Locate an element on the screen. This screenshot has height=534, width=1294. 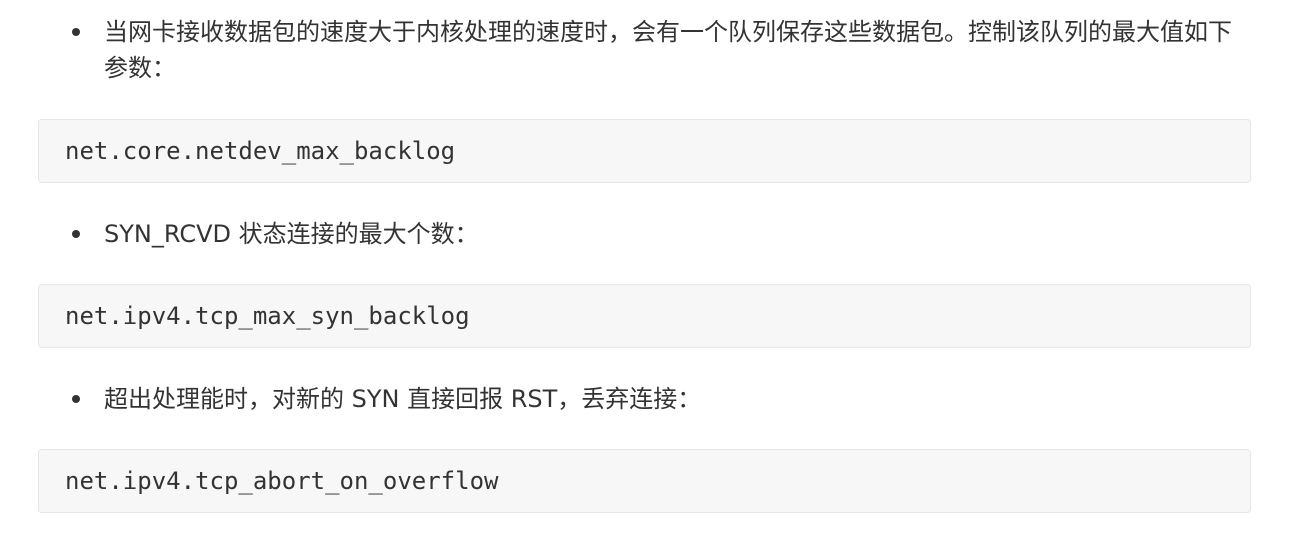
list-item-text: SYN_RCVD 状态连接的最大个数： is located at coordinates (291, 234).